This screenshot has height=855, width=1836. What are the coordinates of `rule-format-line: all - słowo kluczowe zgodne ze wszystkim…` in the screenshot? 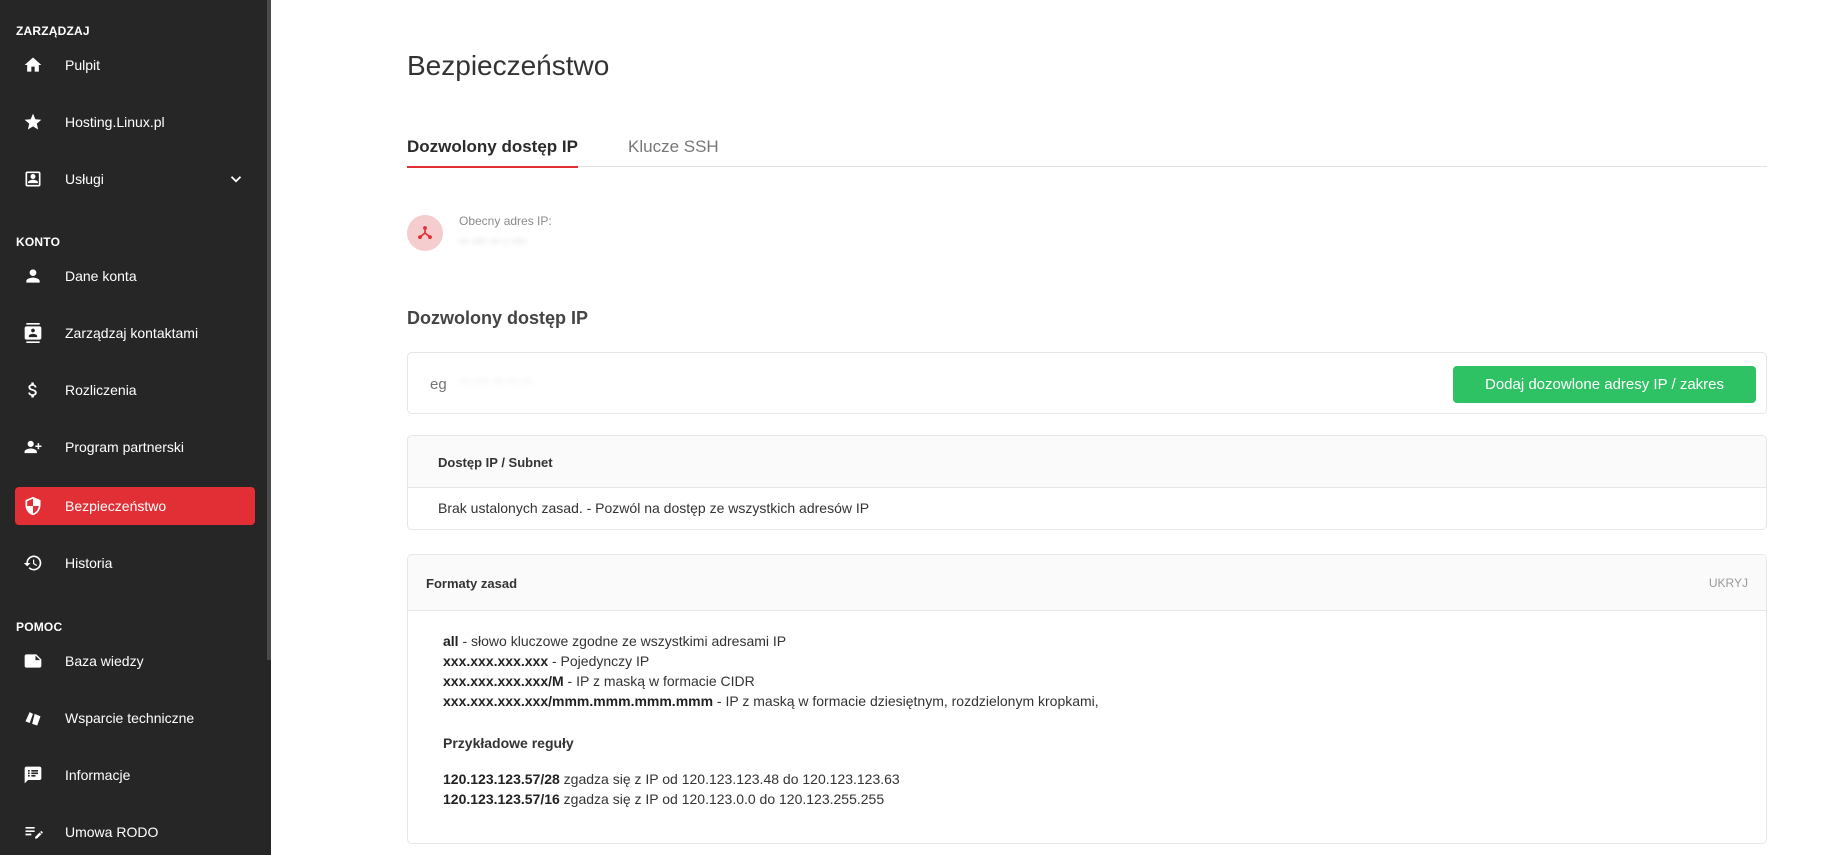 It's located at (771, 641).